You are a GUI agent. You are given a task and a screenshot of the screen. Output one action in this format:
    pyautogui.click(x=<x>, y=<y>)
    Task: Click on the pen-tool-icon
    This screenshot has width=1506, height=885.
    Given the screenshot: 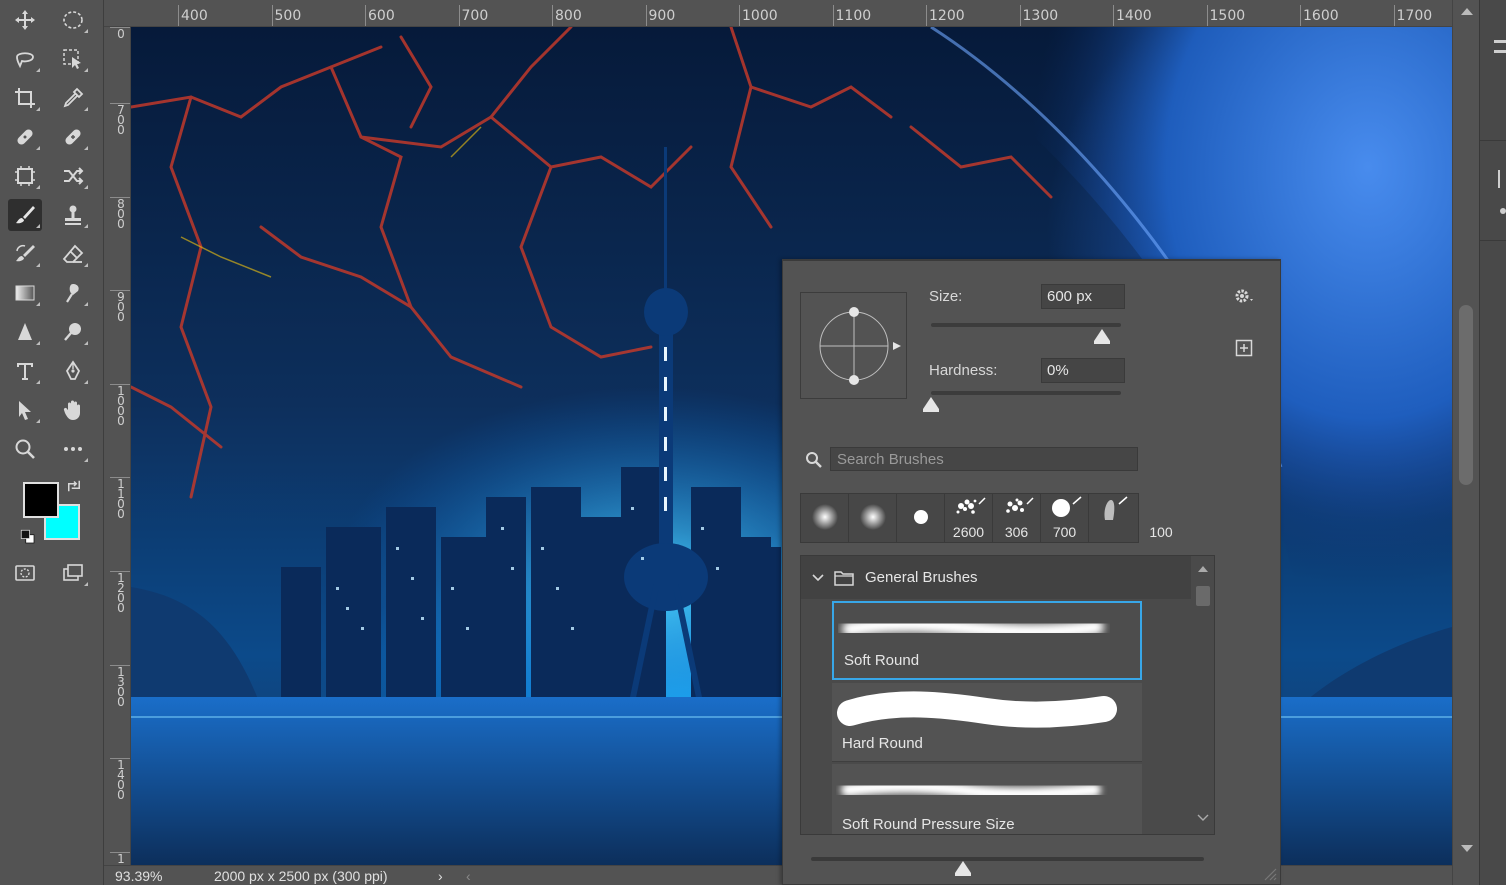 What is the action you would take?
    pyautogui.click(x=73, y=371)
    